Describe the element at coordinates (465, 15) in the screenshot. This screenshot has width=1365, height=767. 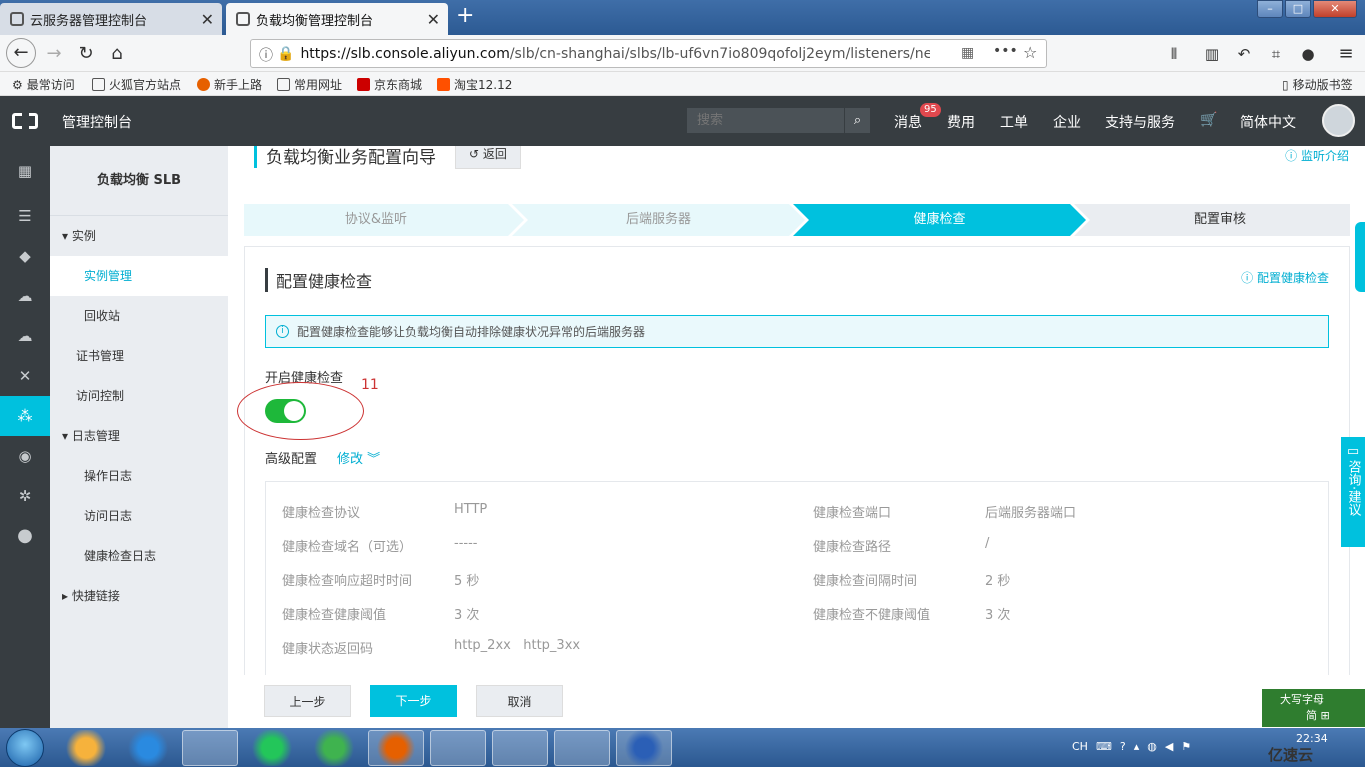
I see `new-tab-icon: +` at that location.